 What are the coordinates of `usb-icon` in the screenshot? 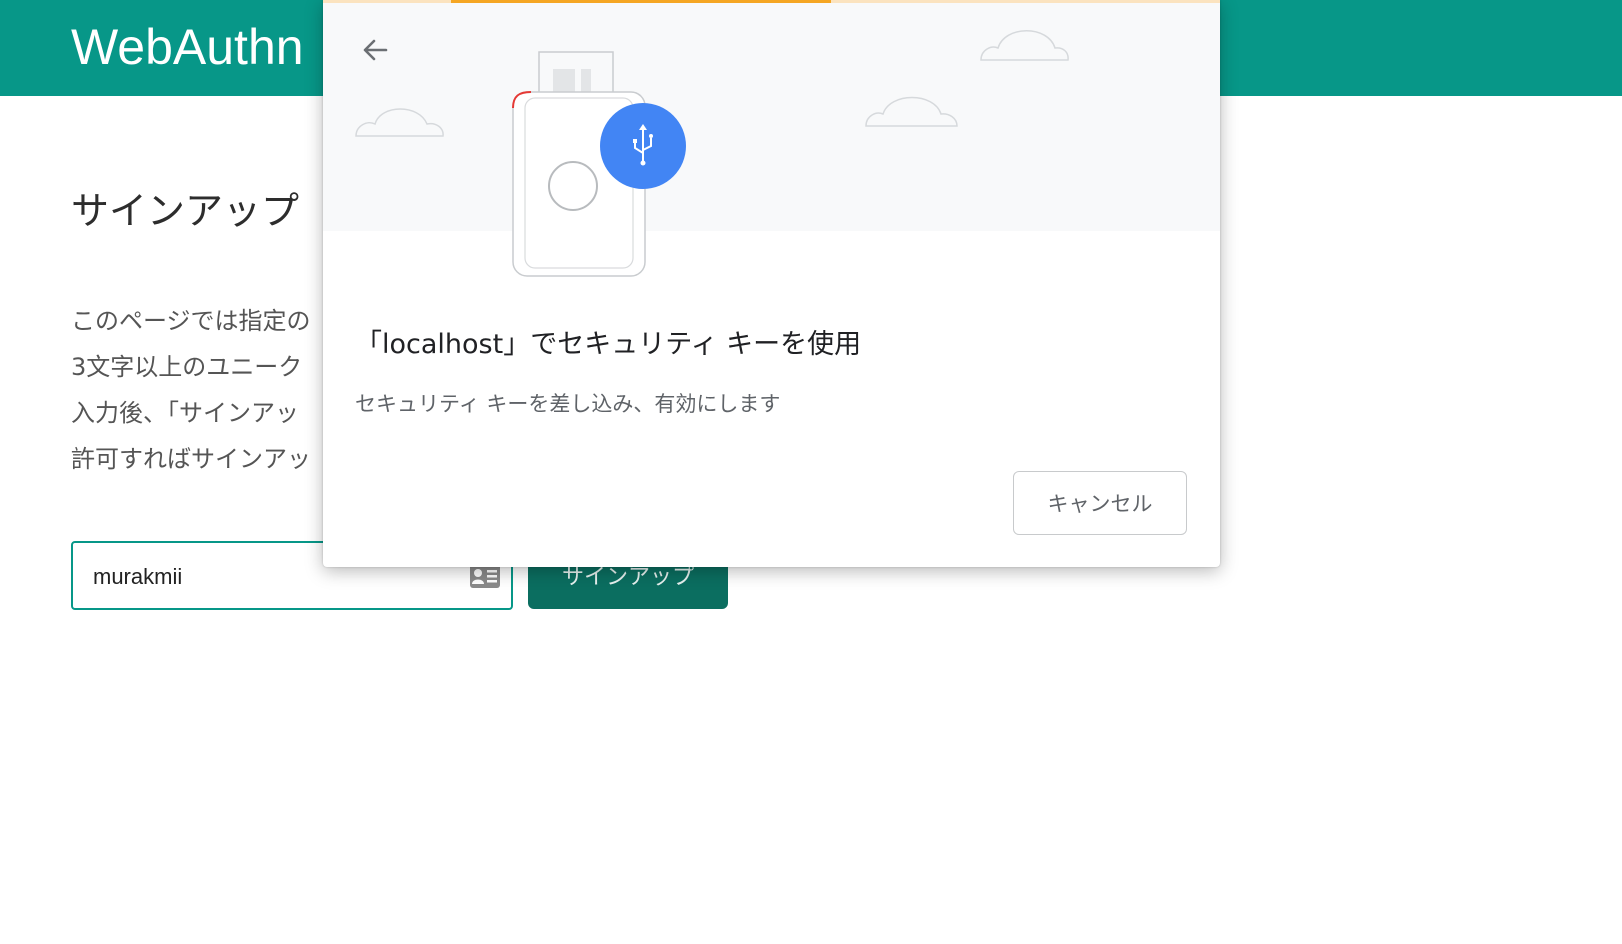 It's located at (643, 146).